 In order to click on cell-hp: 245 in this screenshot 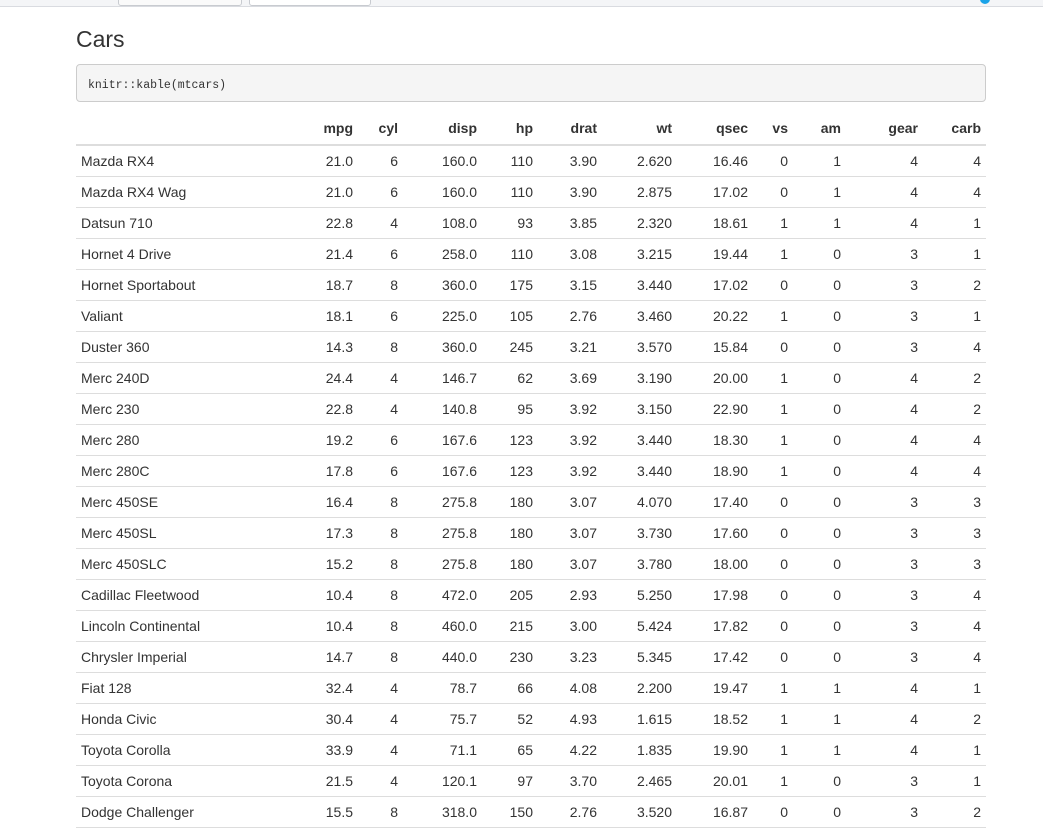, I will do `click(510, 347)`.